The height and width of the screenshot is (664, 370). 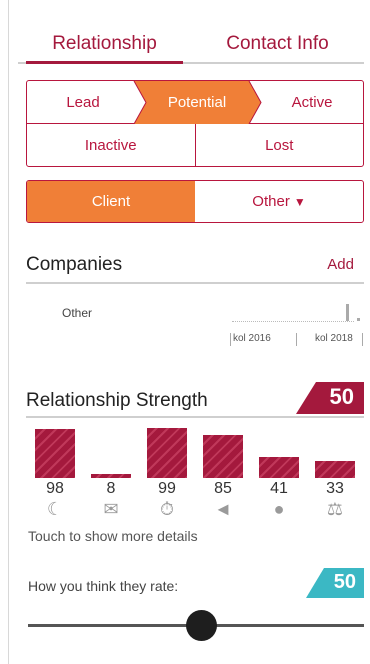 What do you see at coordinates (113, 536) in the screenshot?
I see `details-hint: Touch to show more details` at bounding box center [113, 536].